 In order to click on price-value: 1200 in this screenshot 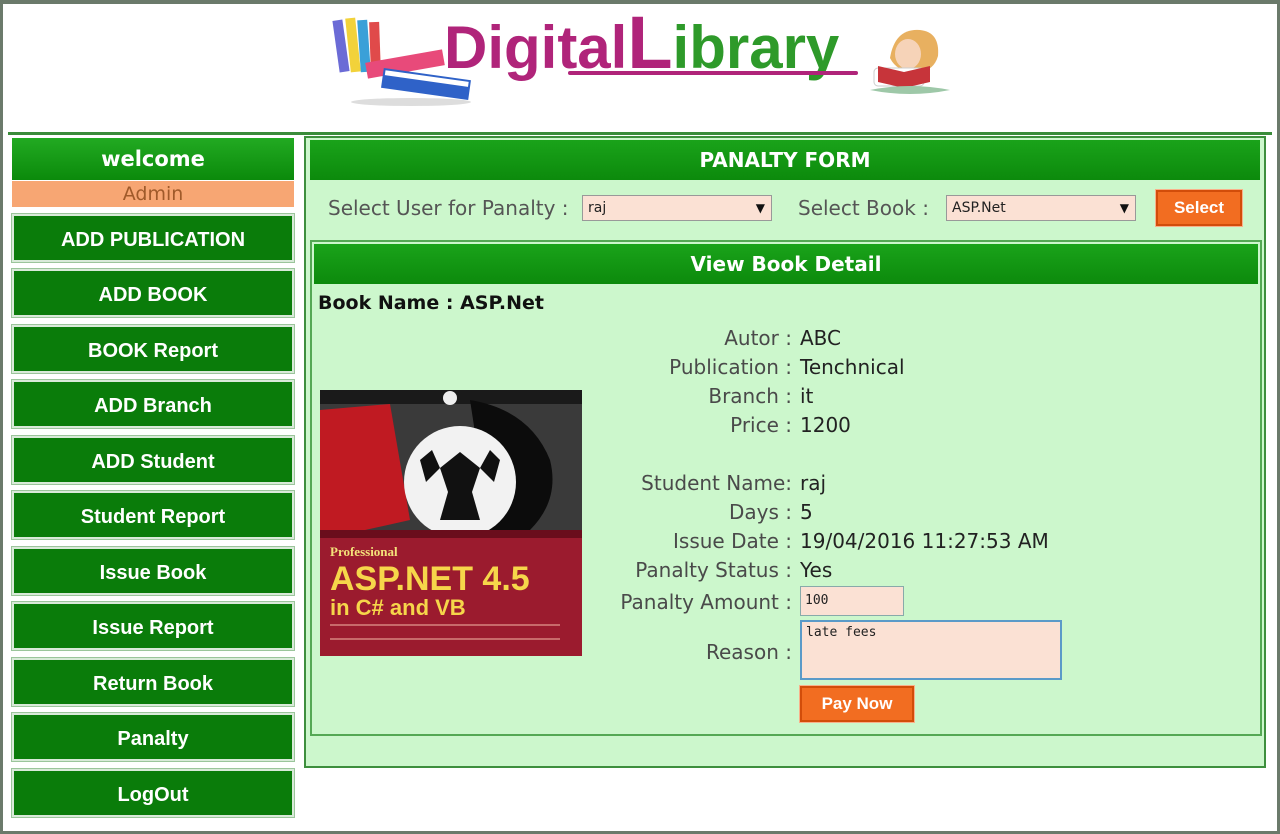, I will do `click(825, 425)`.